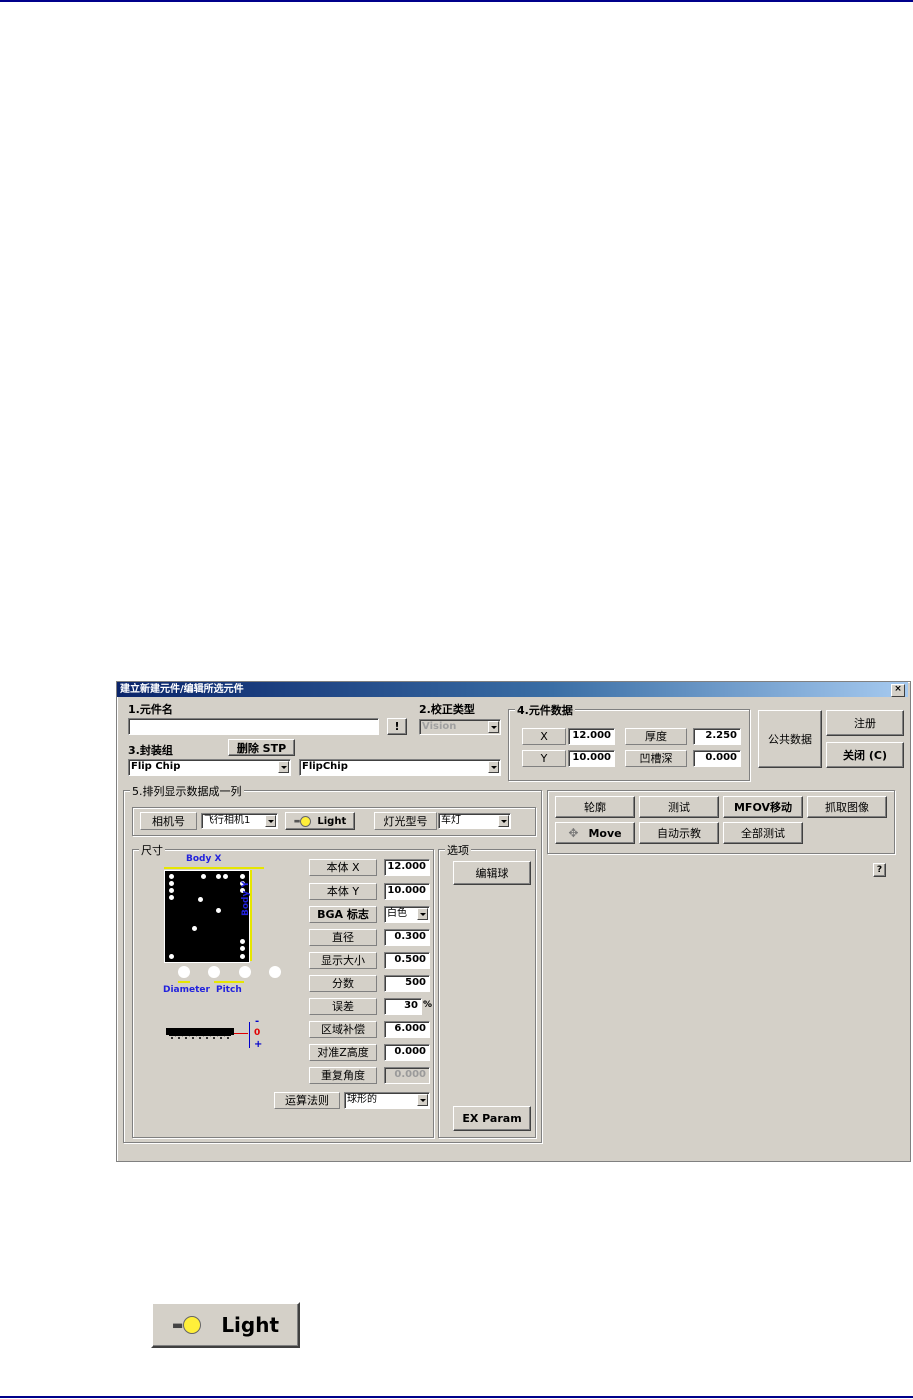 The height and width of the screenshot is (1399, 913). Describe the element at coordinates (790, 739) in the screenshot. I see `common-data-button: 公共数据` at that location.